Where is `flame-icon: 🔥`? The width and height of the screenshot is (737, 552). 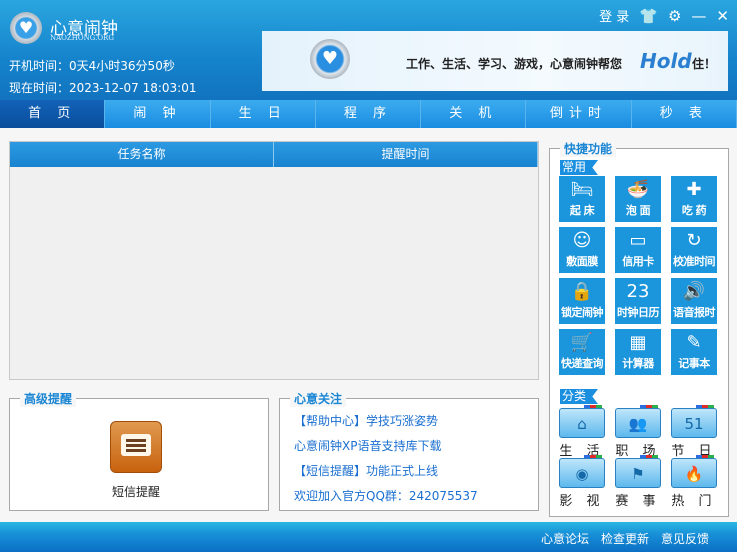
flame-icon: 🔥 is located at coordinates (694, 471).